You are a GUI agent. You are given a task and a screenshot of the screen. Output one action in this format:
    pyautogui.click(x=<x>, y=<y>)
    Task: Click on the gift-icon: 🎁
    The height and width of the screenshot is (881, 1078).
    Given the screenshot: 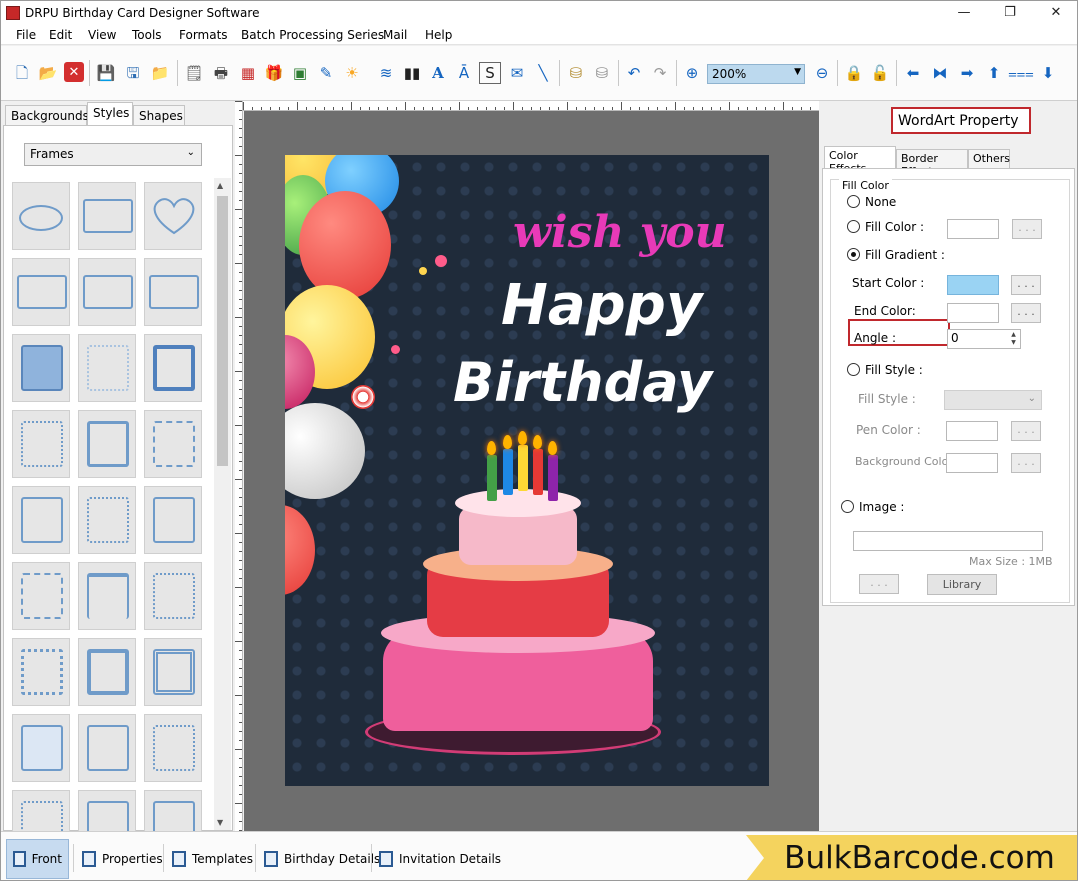 What is the action you would take?
    pyautogui.click(x=274, y=73)
    